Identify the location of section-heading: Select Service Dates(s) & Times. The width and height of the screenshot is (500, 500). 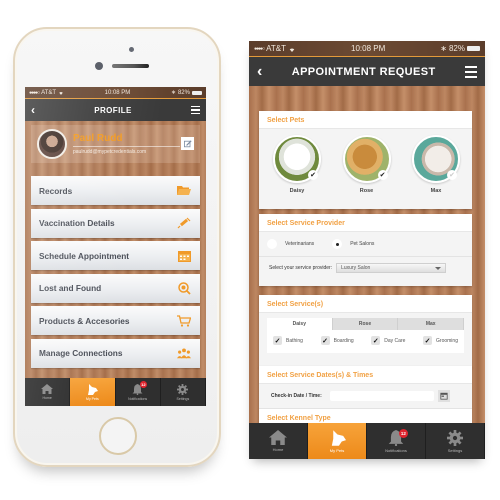
(365, 375).